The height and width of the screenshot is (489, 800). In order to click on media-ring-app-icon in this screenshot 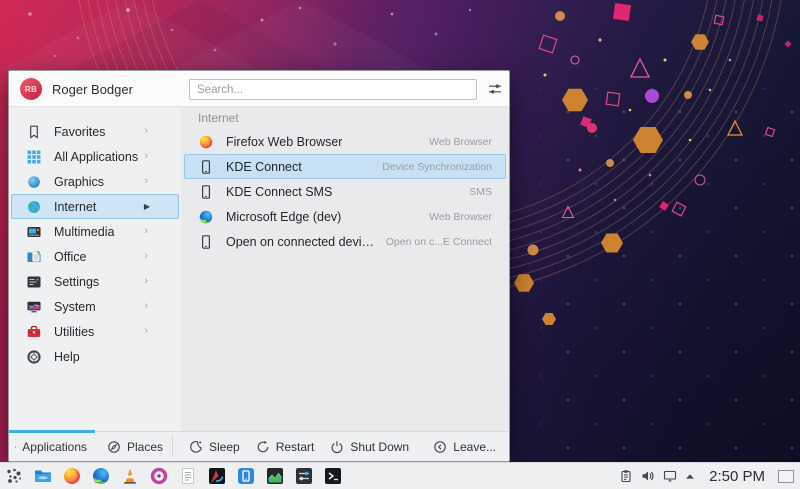, I will do `click(159, 476)`.